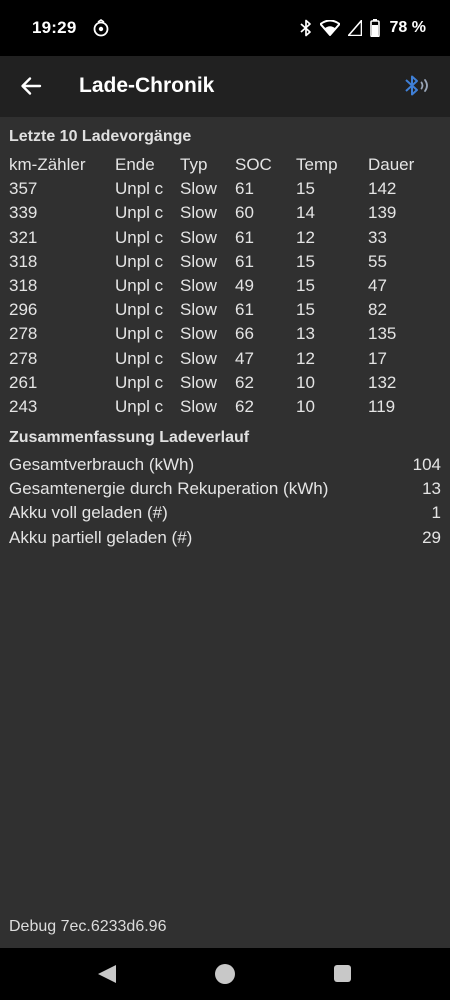  Describe the element at coordinates (225, 262) in the screenshot. I see `table-row: 318 Unpl c Slow 61 15 55` at that location.